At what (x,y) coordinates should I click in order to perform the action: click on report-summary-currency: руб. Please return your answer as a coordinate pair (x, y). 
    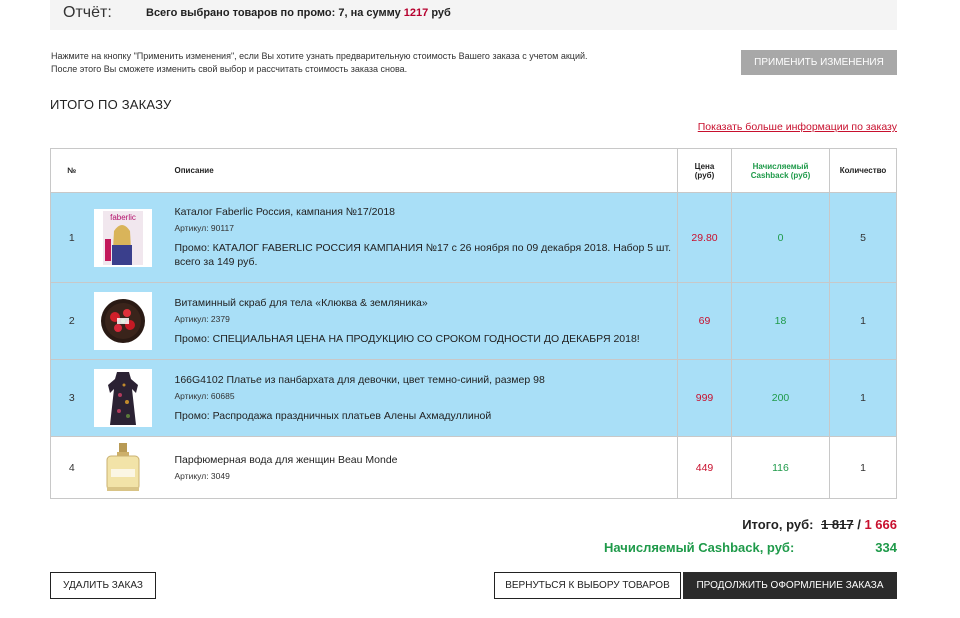
    Looking at the image, I should click on (439, 13).